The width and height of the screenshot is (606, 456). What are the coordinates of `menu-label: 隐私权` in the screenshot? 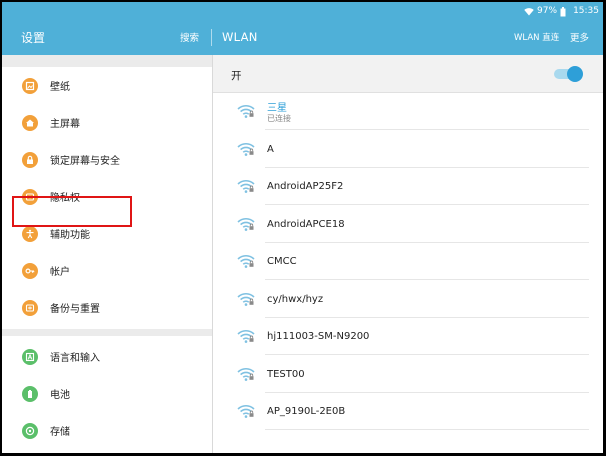 It's located at (65, 198).